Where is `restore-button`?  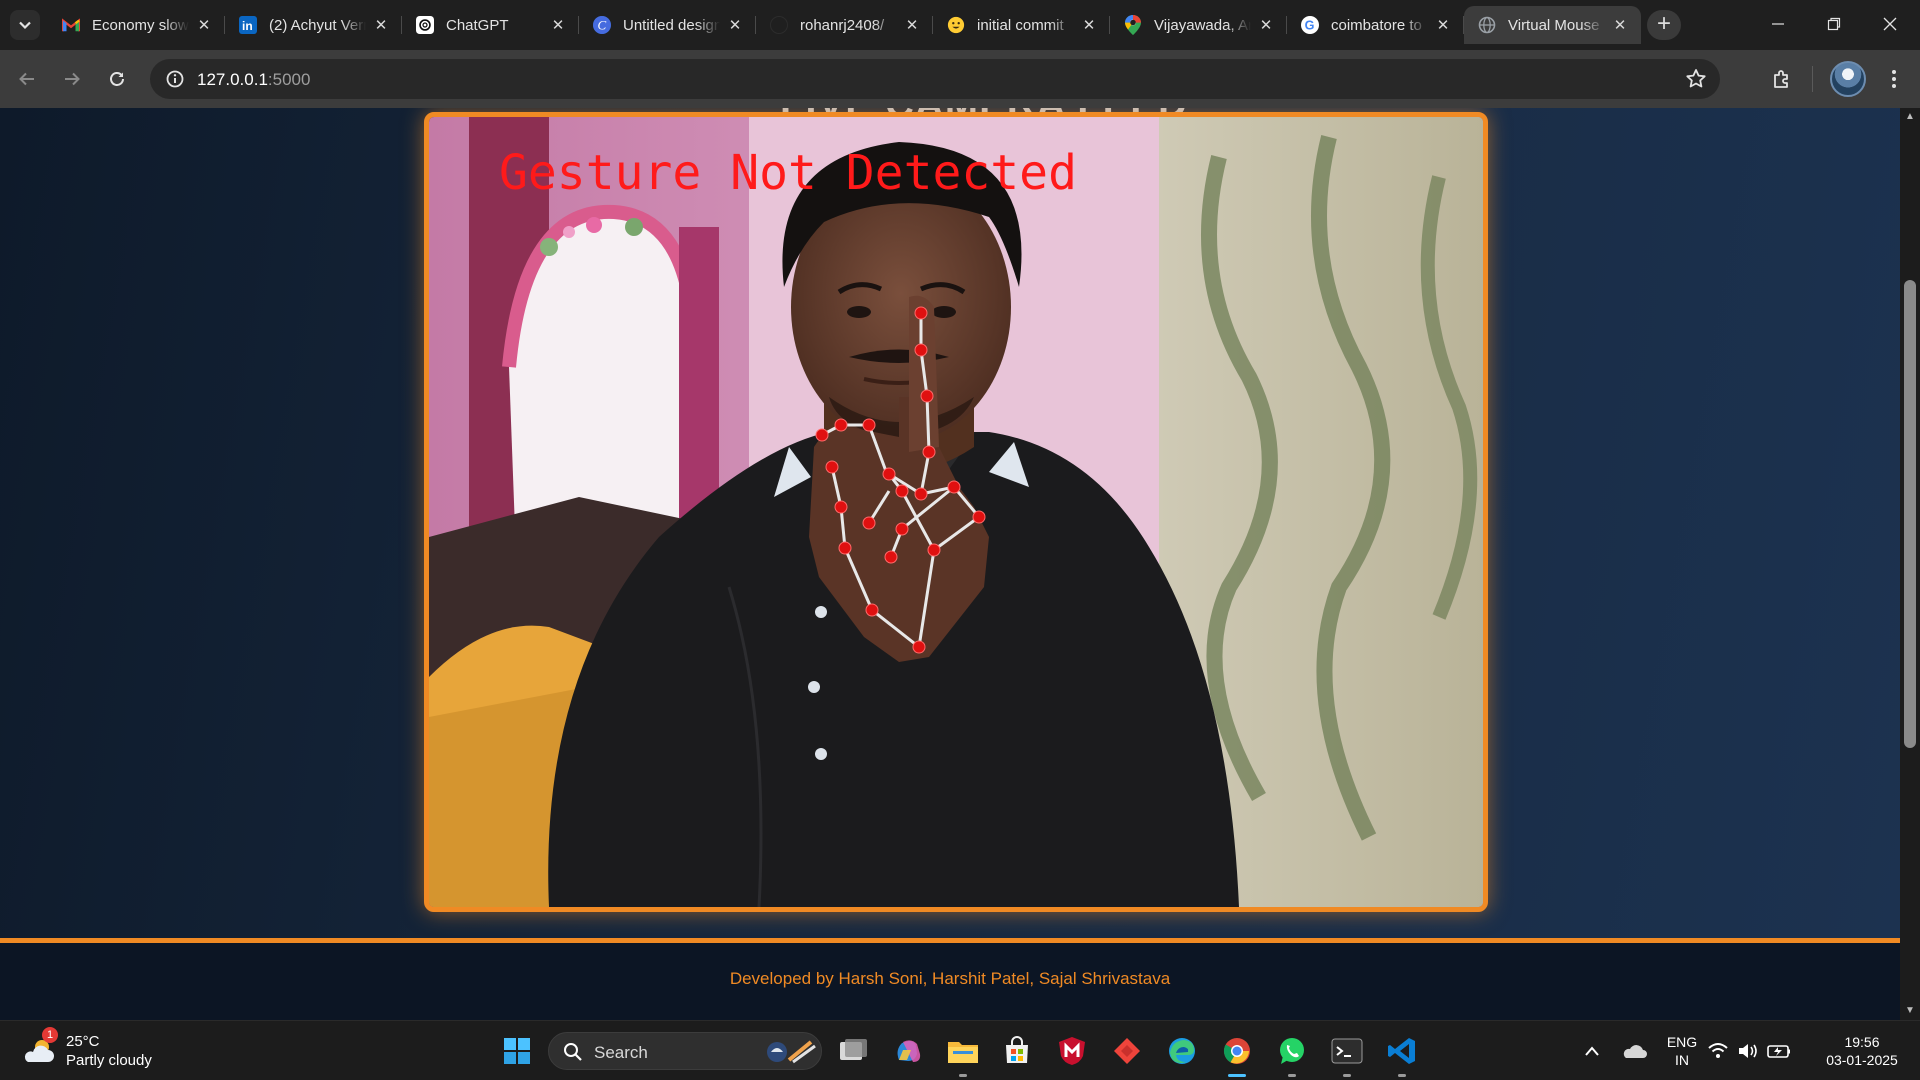 restore-button is located at coordinates (1834, 24).